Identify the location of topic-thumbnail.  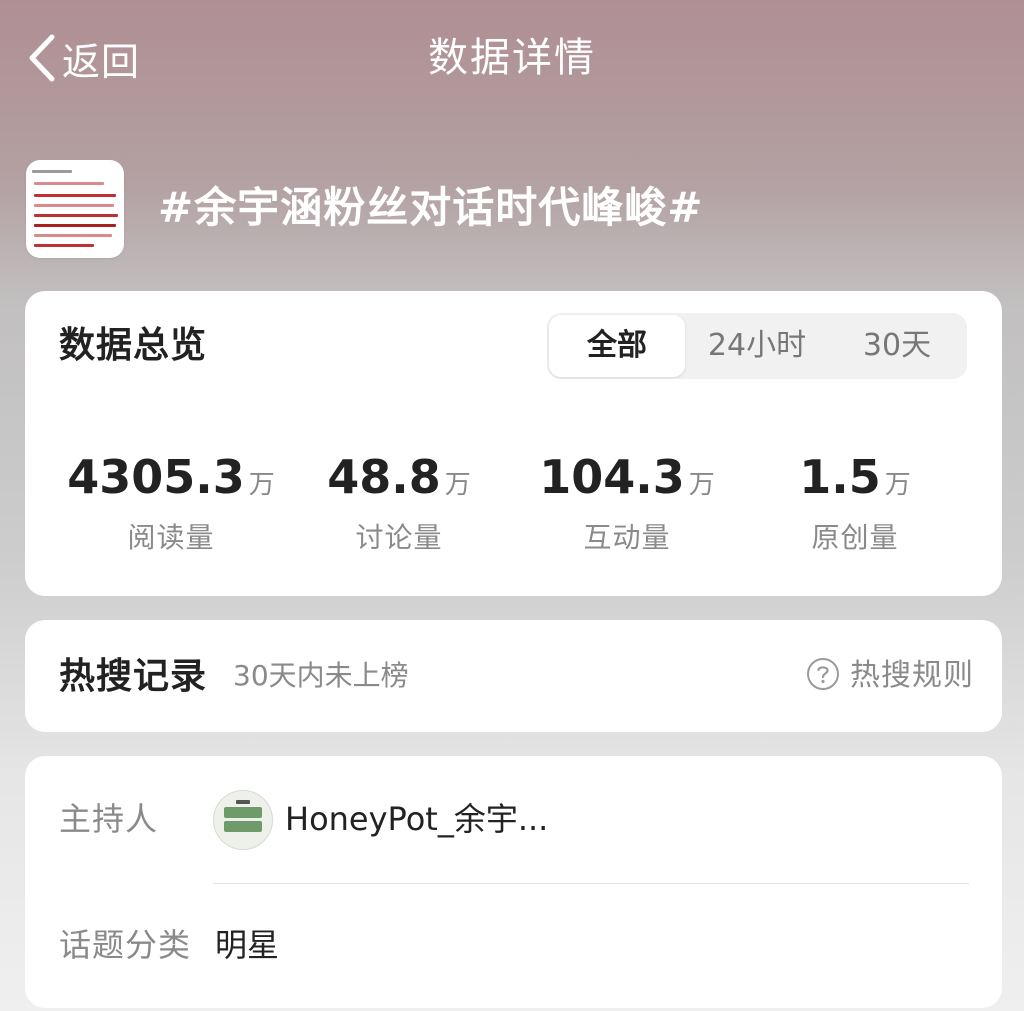
(75, 209).